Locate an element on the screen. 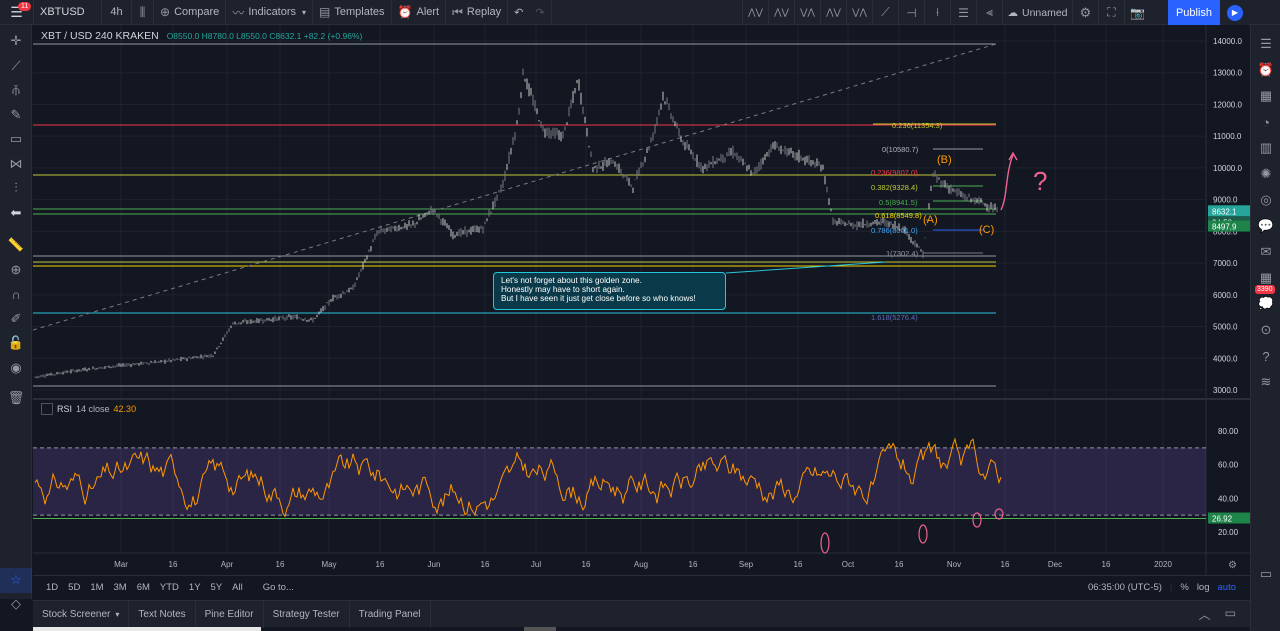 This screenshot has height=631, width=1280. eye-icon: ◉ is located at coordinates (16, 368).